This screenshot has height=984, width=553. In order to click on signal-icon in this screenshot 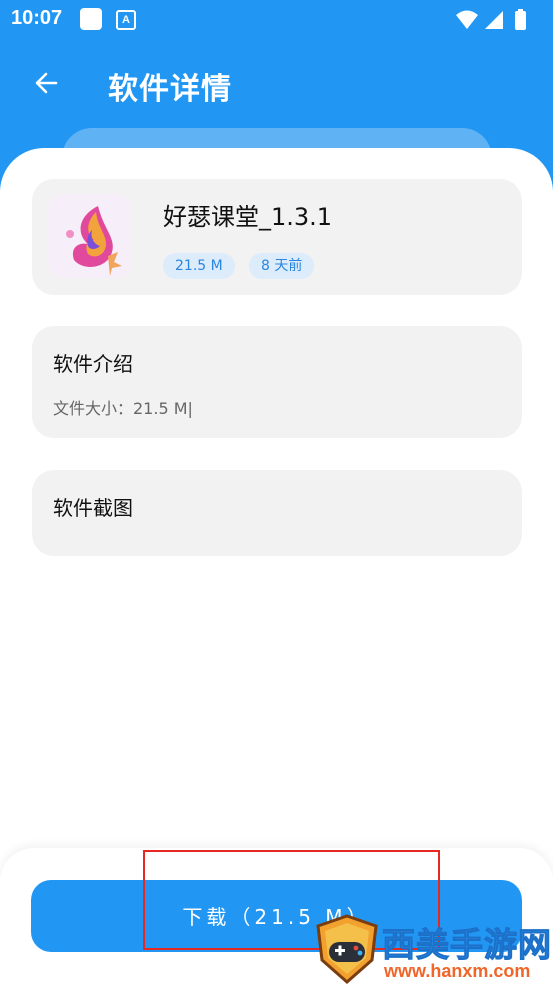, I will do `click(494, 20)`.